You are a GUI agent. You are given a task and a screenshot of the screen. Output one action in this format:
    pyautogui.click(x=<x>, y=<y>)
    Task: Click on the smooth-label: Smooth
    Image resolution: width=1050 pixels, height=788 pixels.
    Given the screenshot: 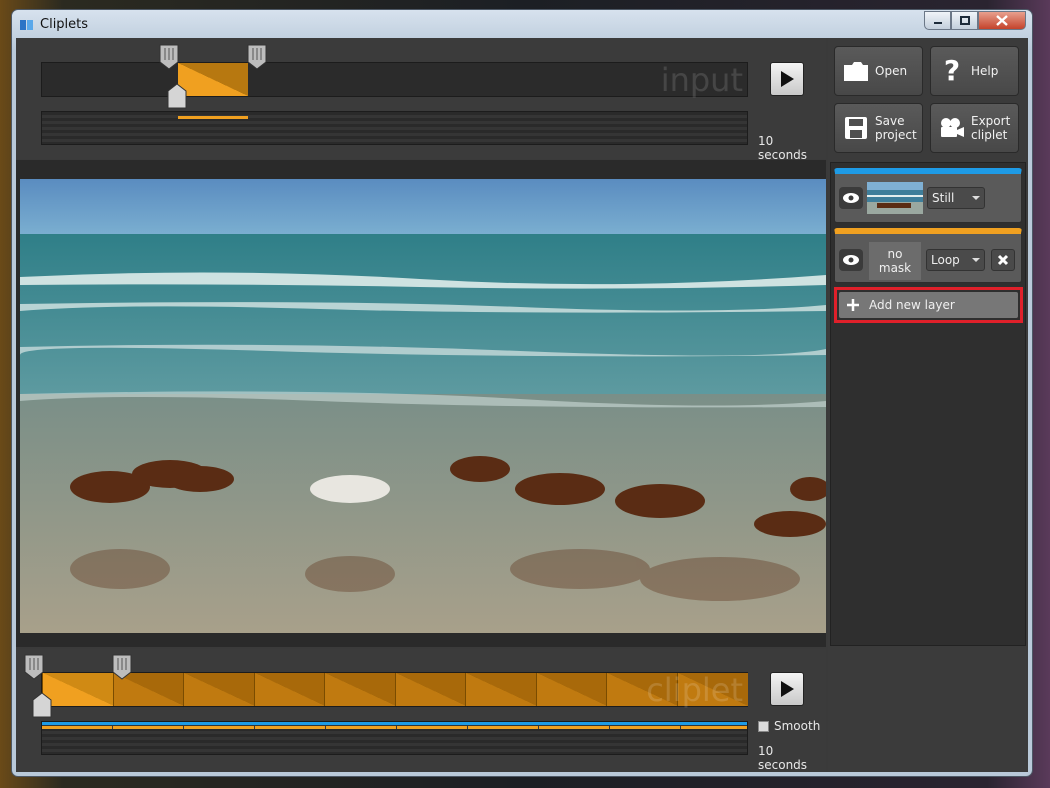 What is the action you would take?
    pyautogui.click(x=797, y=726)
    